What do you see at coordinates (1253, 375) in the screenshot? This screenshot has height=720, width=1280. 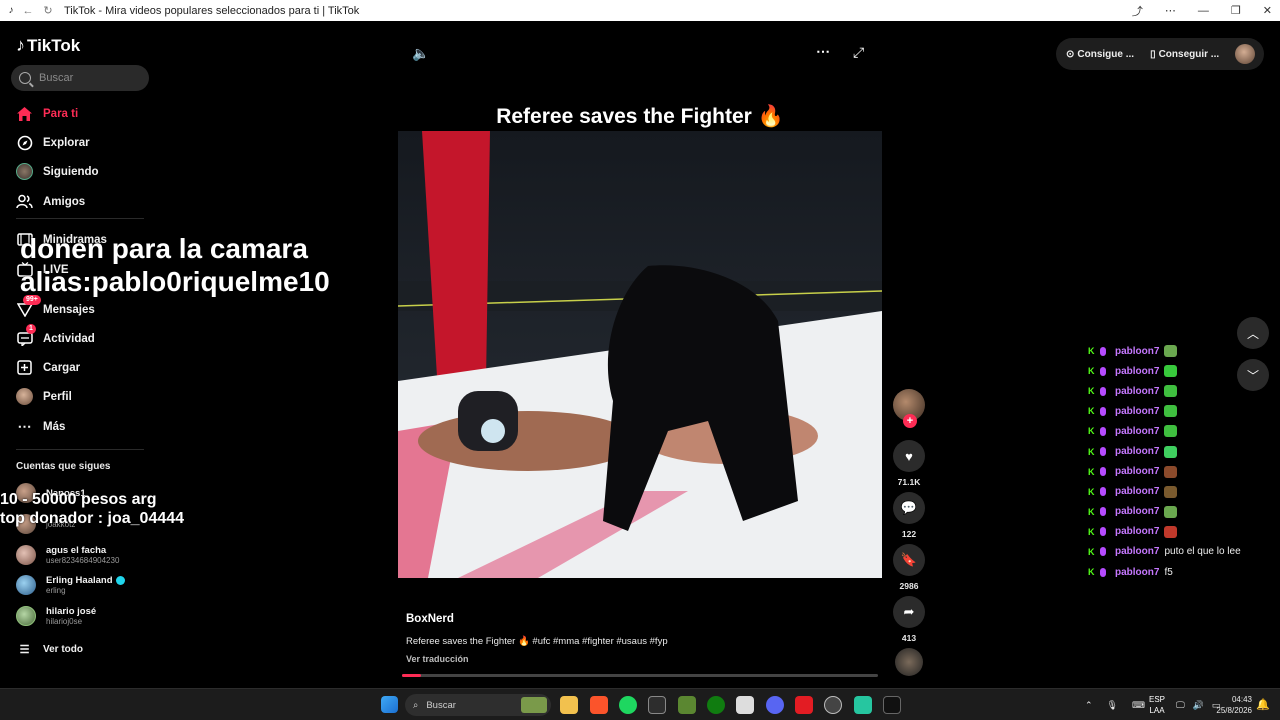 I see `next-video-button: ﹀` at bounding box center [1253, 375].